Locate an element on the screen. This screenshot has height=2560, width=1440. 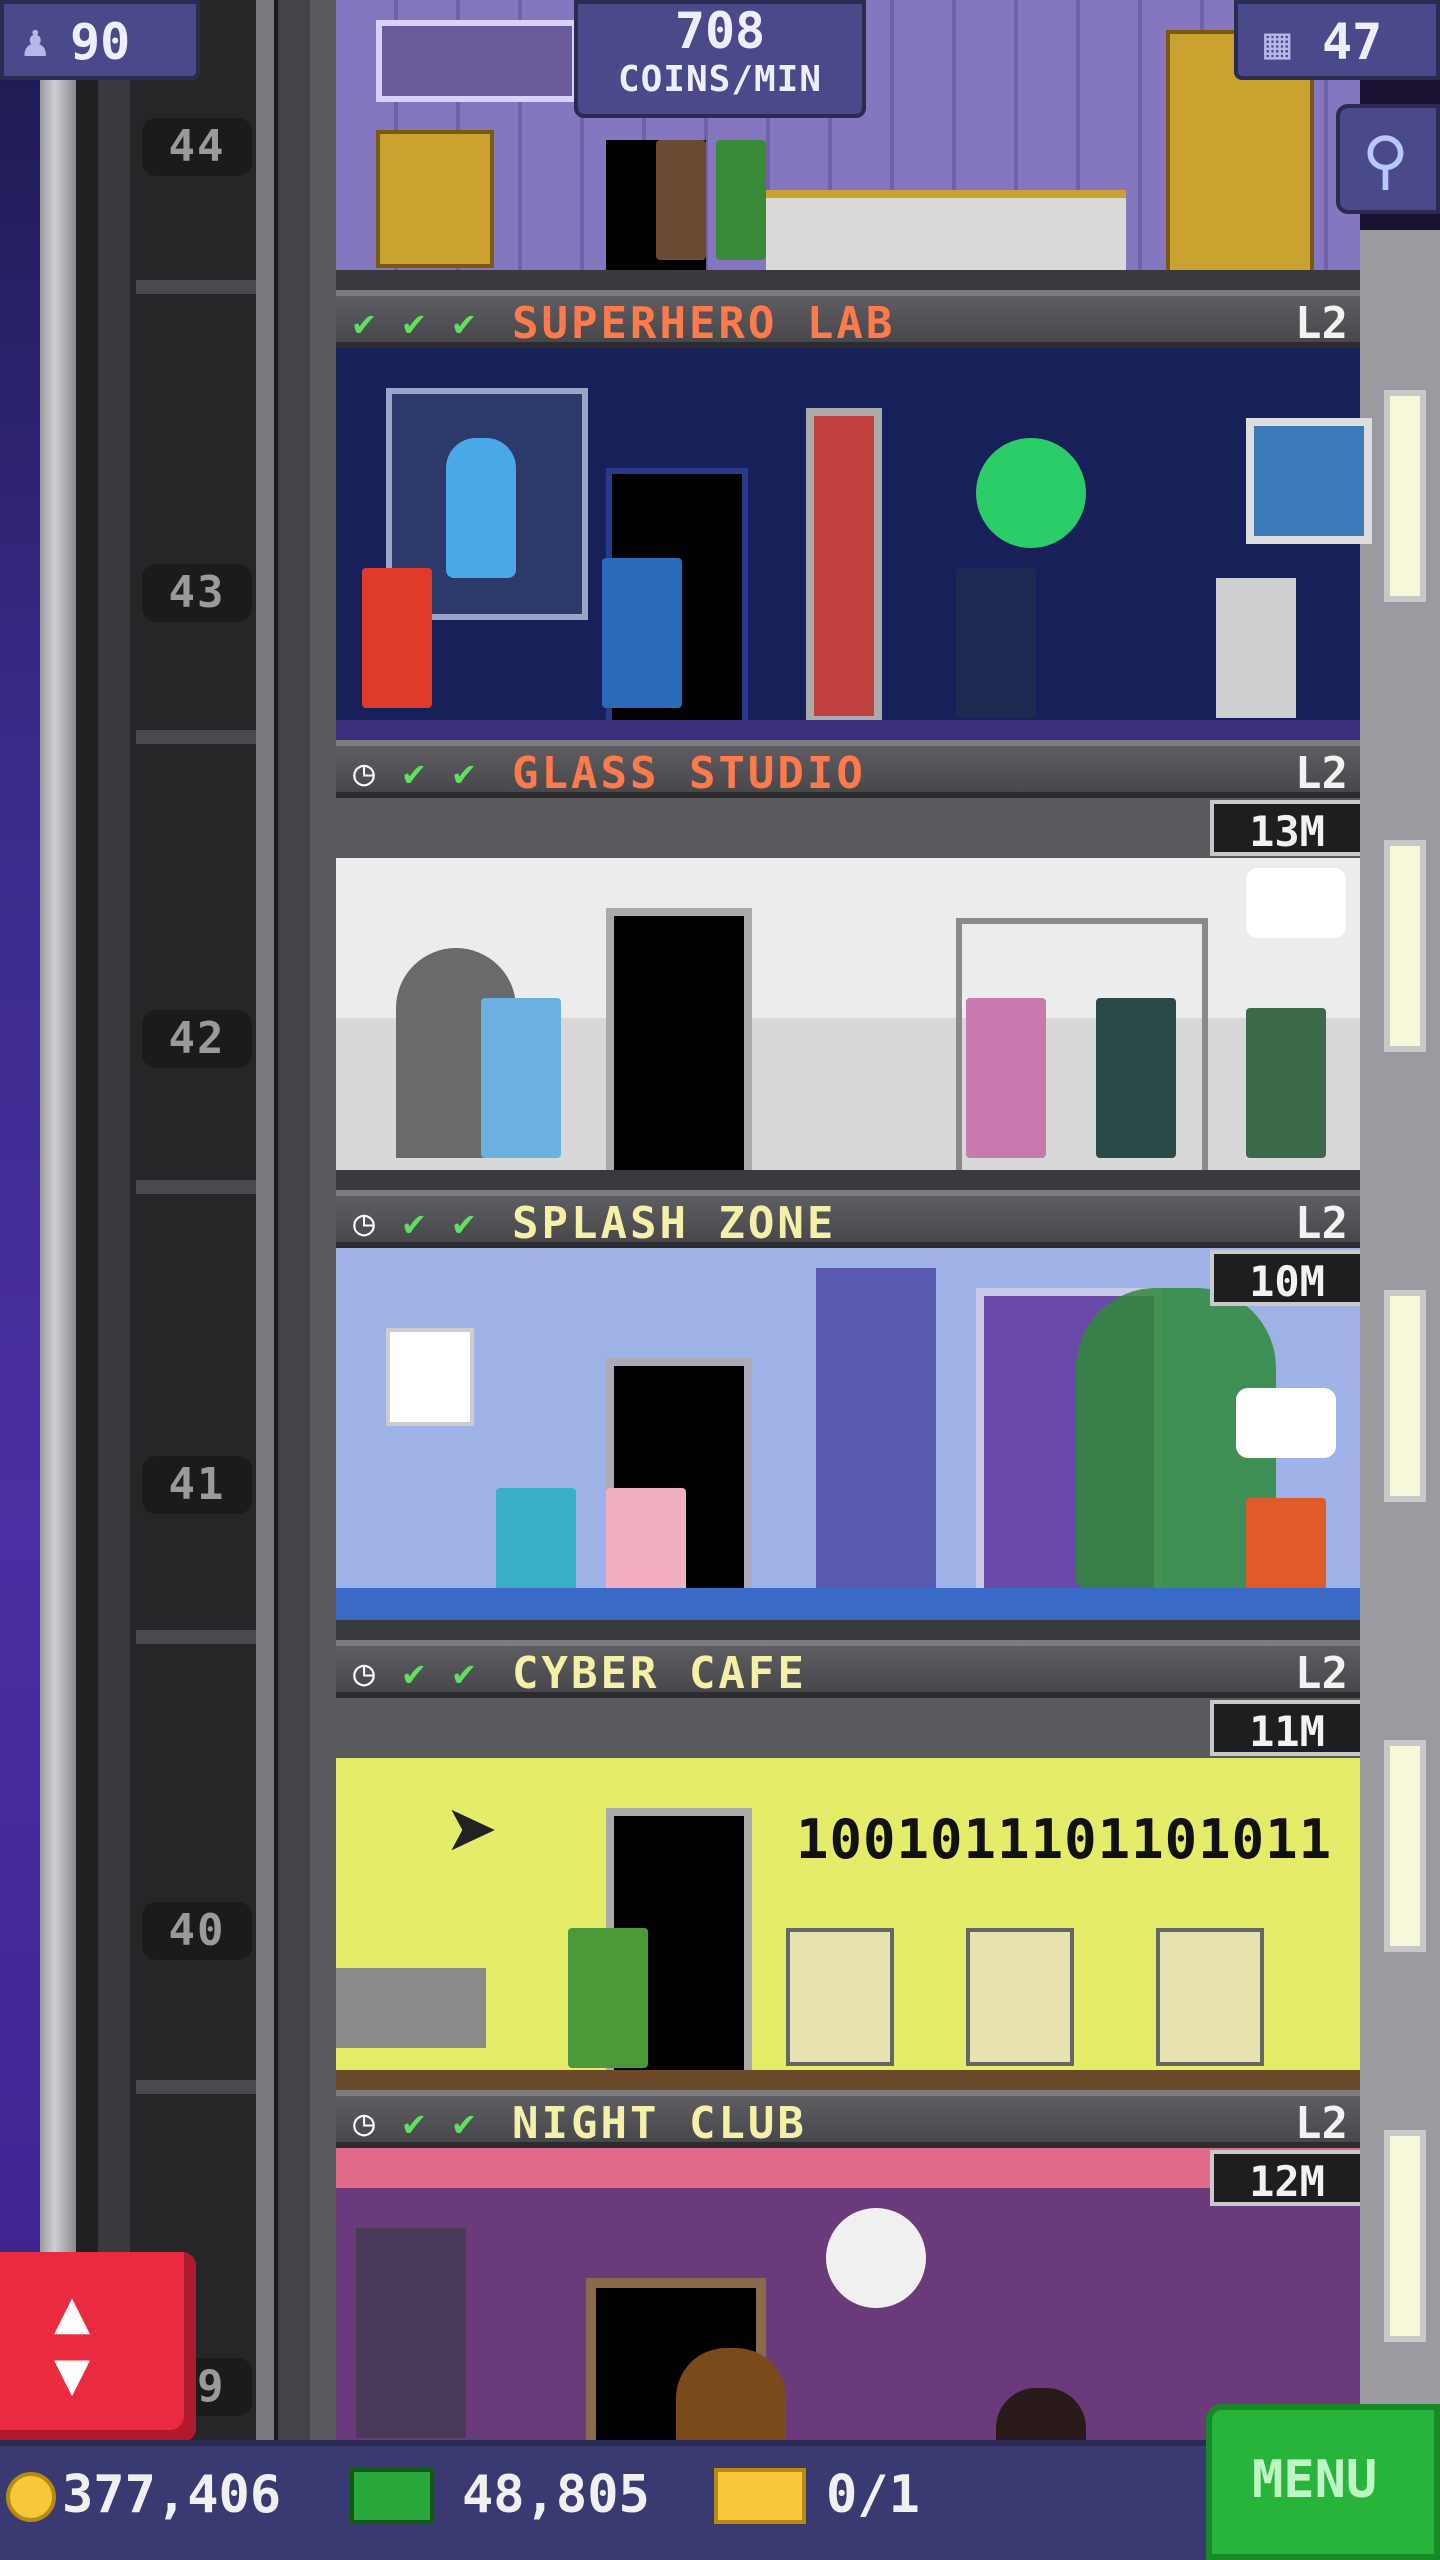
floor-number: 40 is located at coordinates (197, 1931).